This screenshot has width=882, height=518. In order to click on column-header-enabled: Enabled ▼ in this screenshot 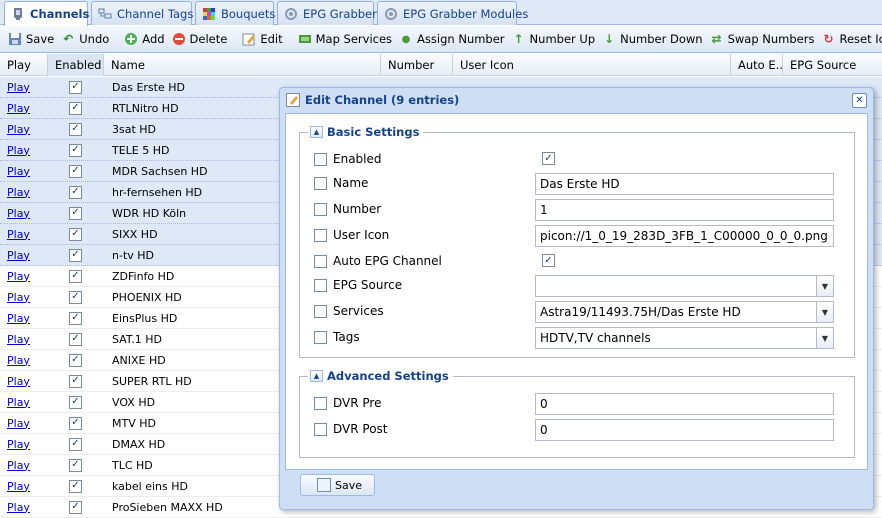, I will do `click(76, 65)`.